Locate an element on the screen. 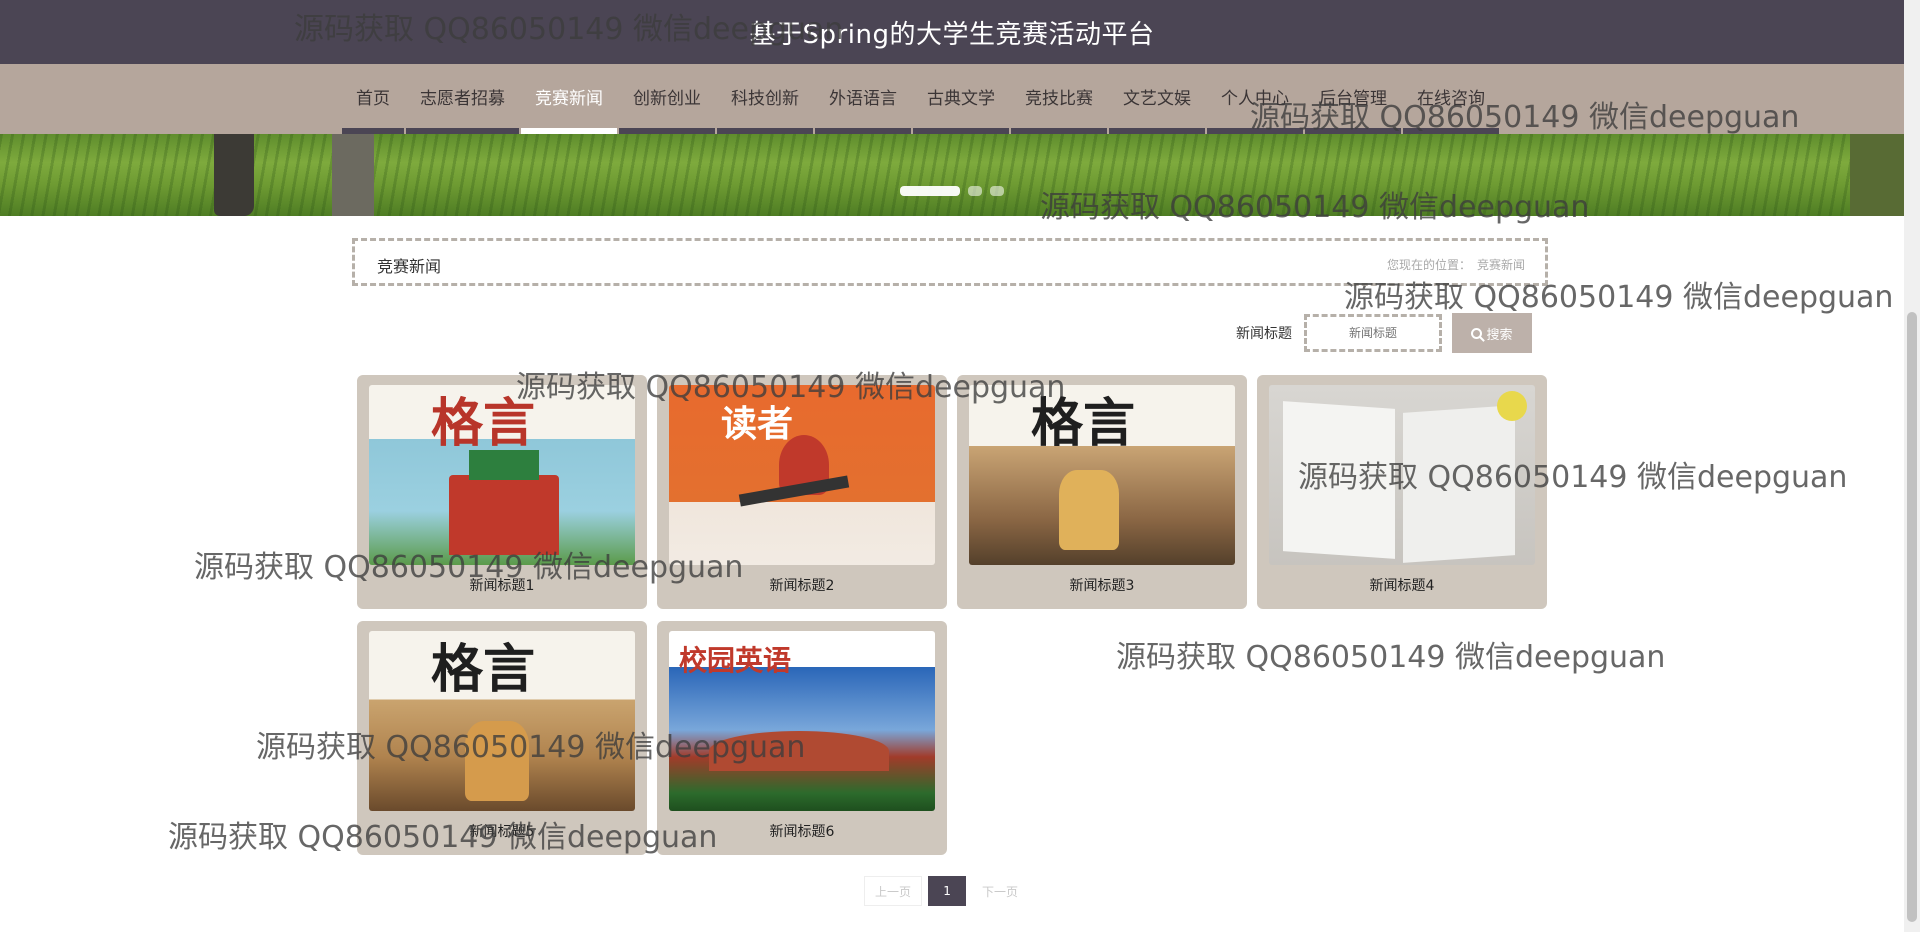 This screenshot has width=1920, height=932. page-number-button: 1 is located at coordinates (947, 891).